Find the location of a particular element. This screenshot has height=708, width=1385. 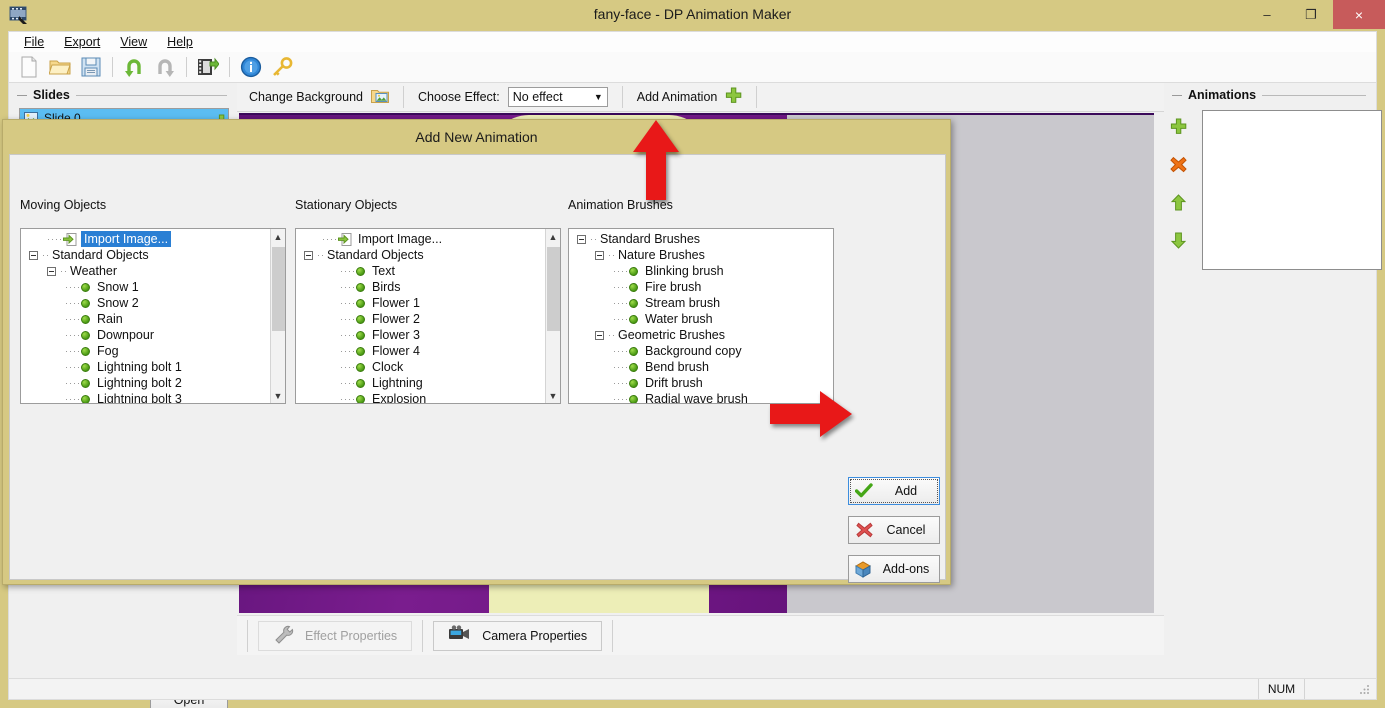

close-button: × is located at coordinates (1359, 14).